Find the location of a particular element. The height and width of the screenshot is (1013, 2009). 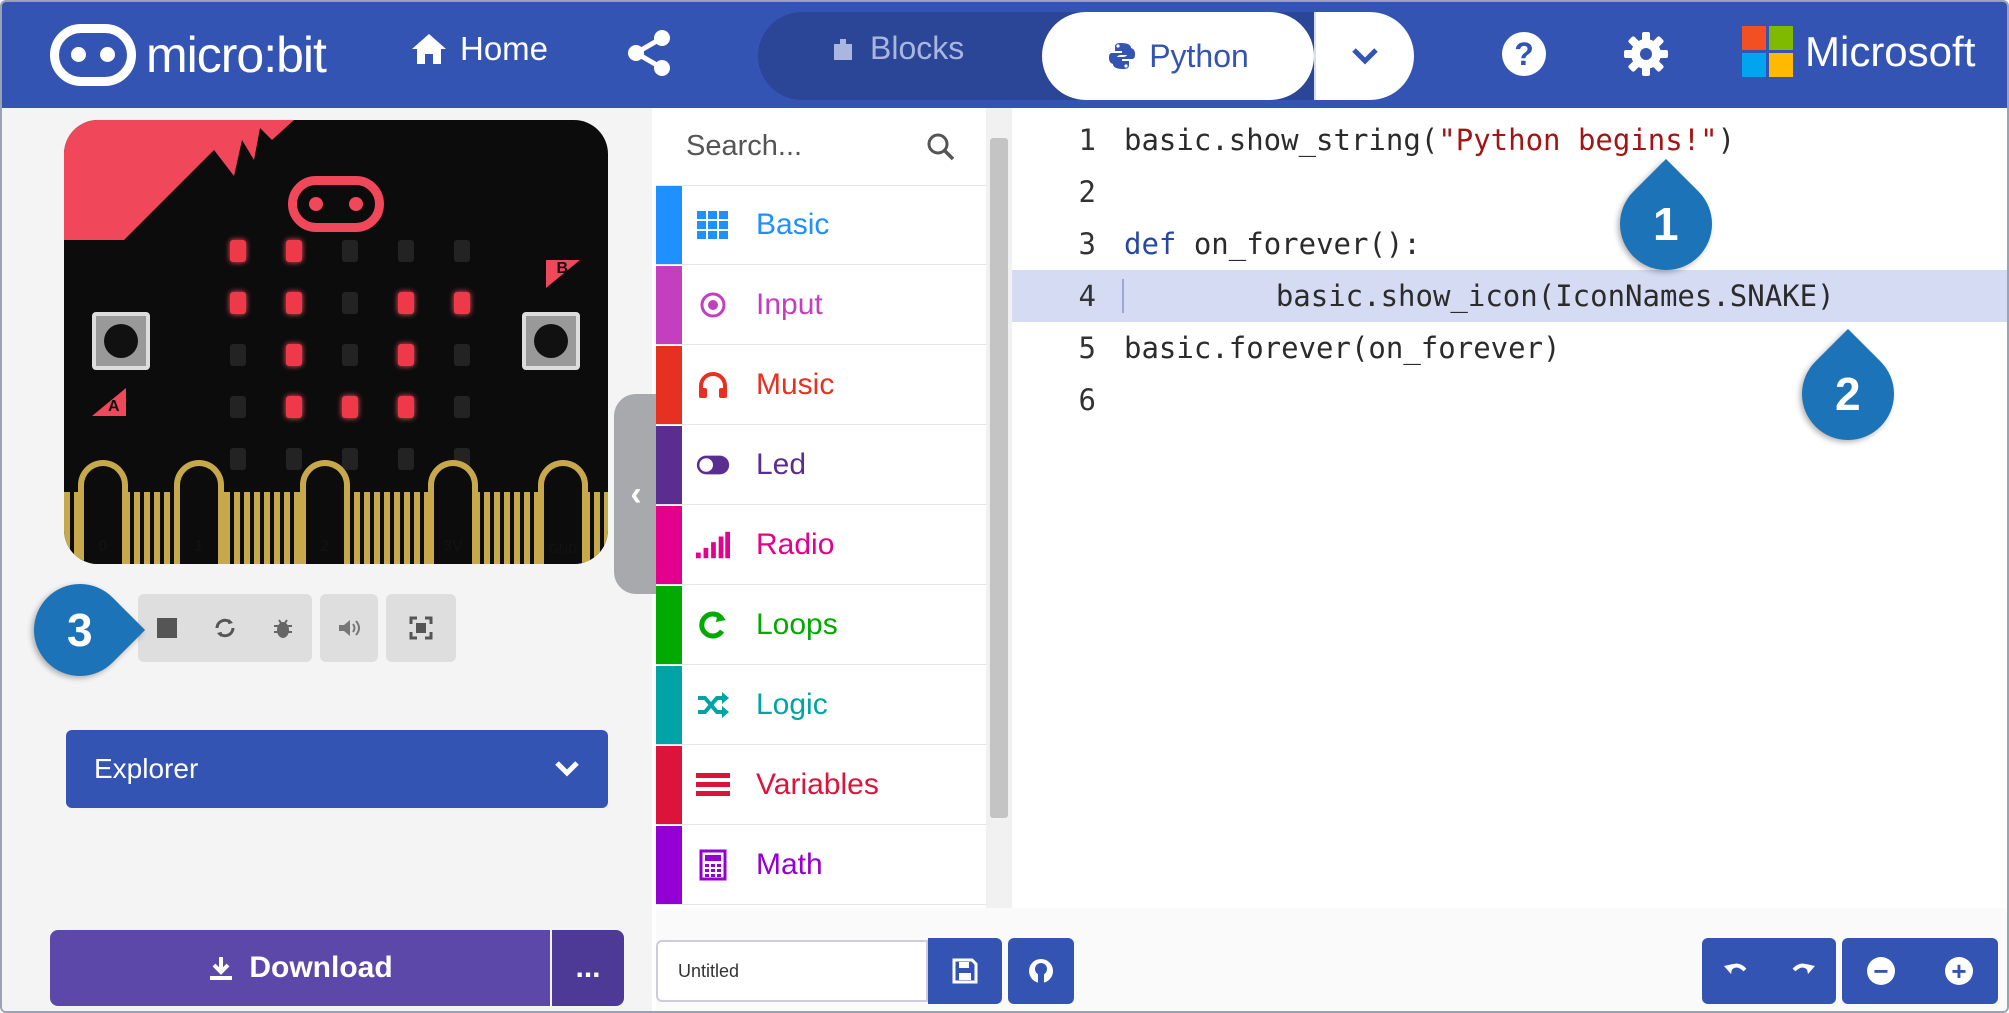

fullscreen-icon is located at coordinates (421, 628).